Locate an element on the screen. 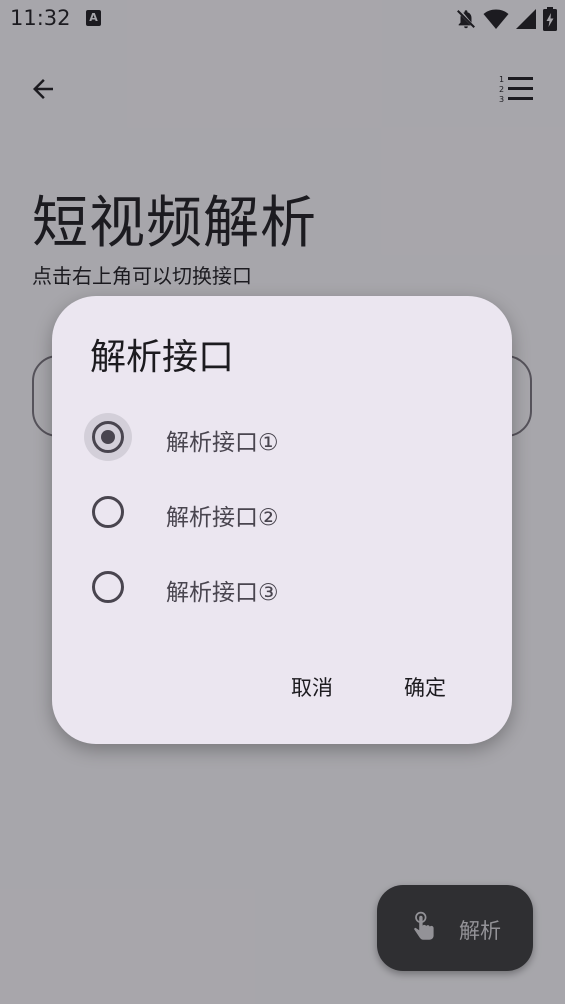 The width and height of the screenshot is (565, 1004). cancel-button: 取消 is located at coordinates (312, 687).